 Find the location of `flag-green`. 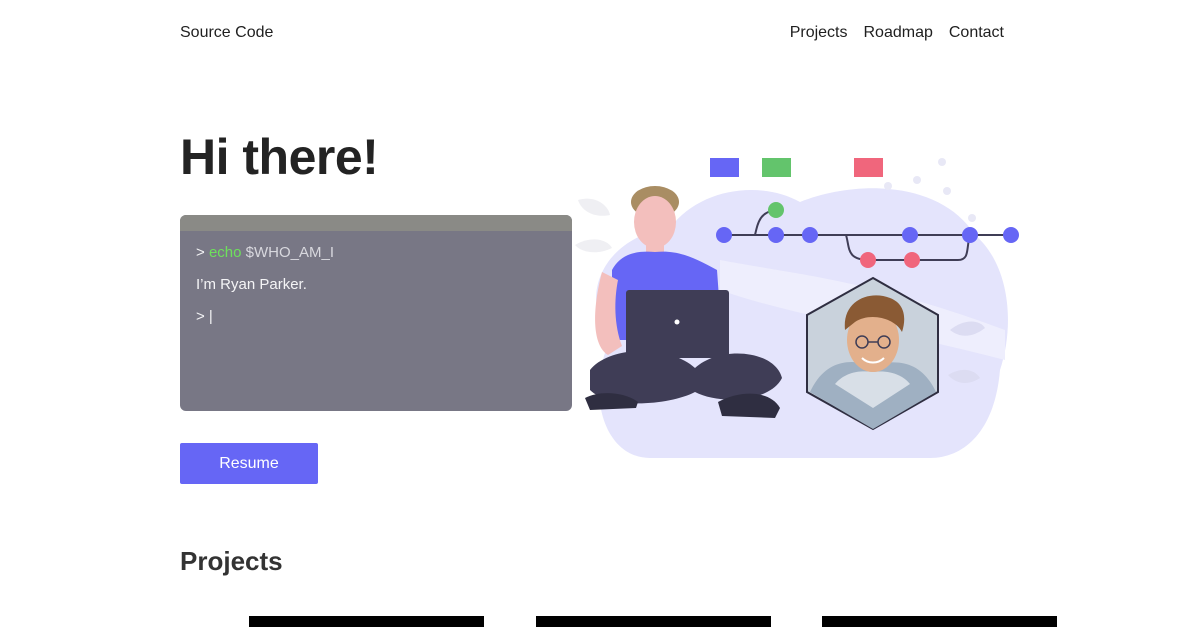

flag-green is located at coordinates (776, 167).